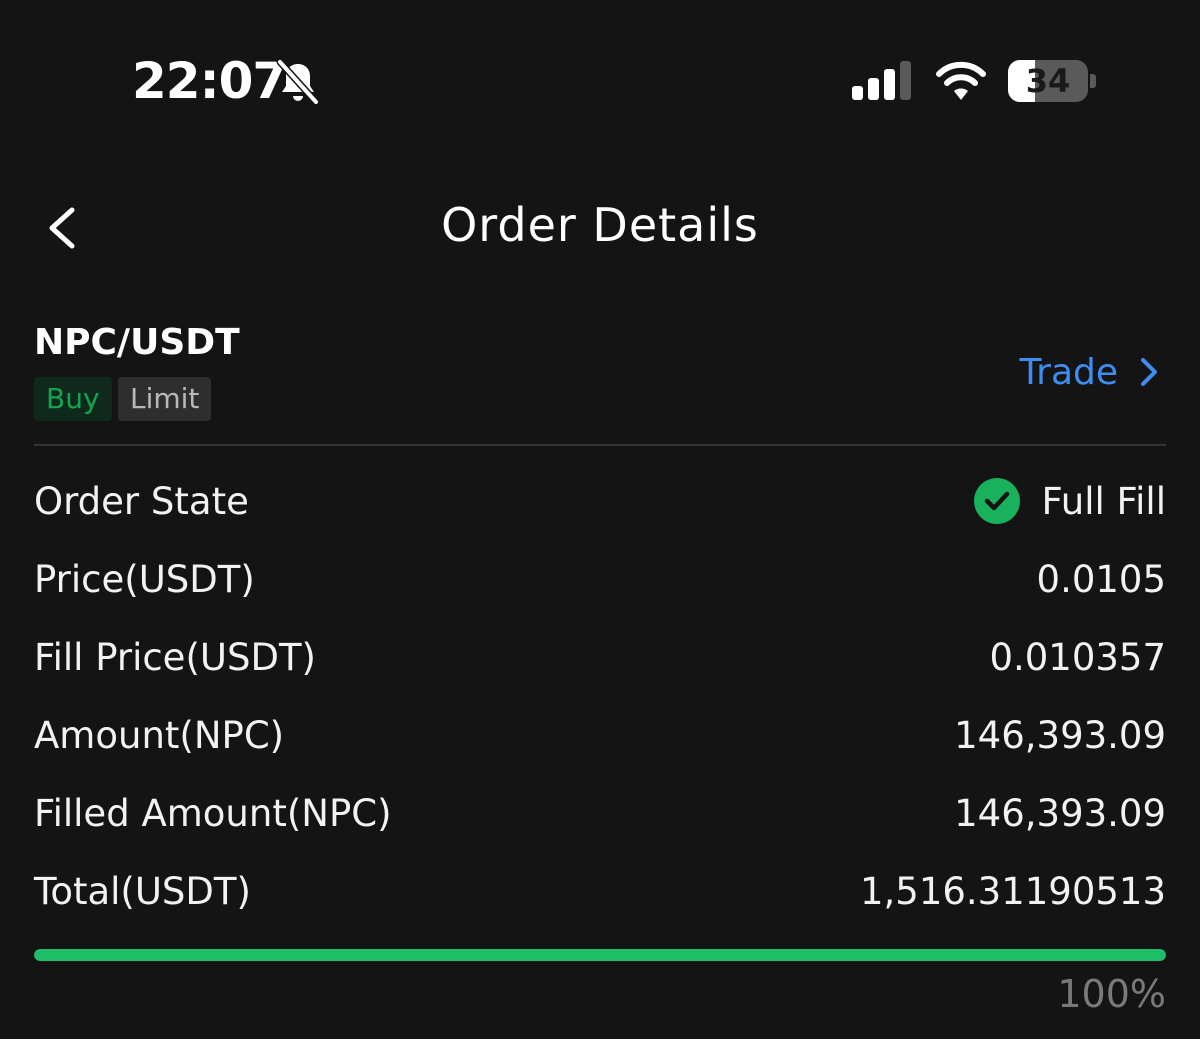 This screenshot has width=1200, height=1039. What do you see at coordinates (1060, 735) in the screenshot?
I see `amount-value: 146,393.09` at bounding box center [1060, 735].